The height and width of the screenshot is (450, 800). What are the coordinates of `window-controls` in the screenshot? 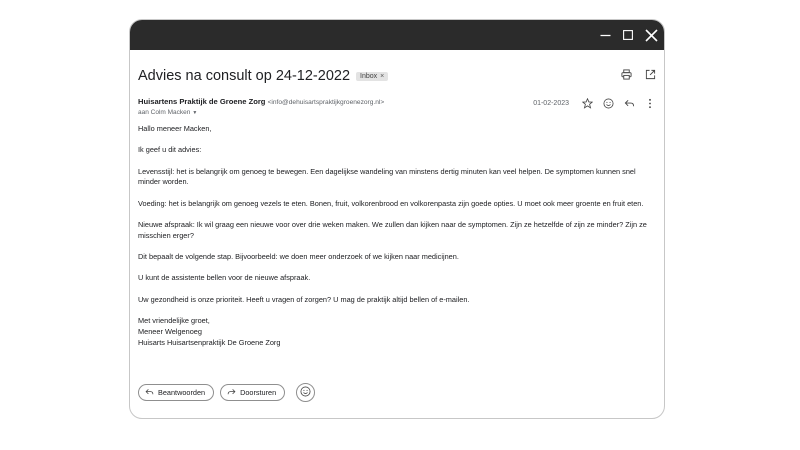 It's located at (628, 35).